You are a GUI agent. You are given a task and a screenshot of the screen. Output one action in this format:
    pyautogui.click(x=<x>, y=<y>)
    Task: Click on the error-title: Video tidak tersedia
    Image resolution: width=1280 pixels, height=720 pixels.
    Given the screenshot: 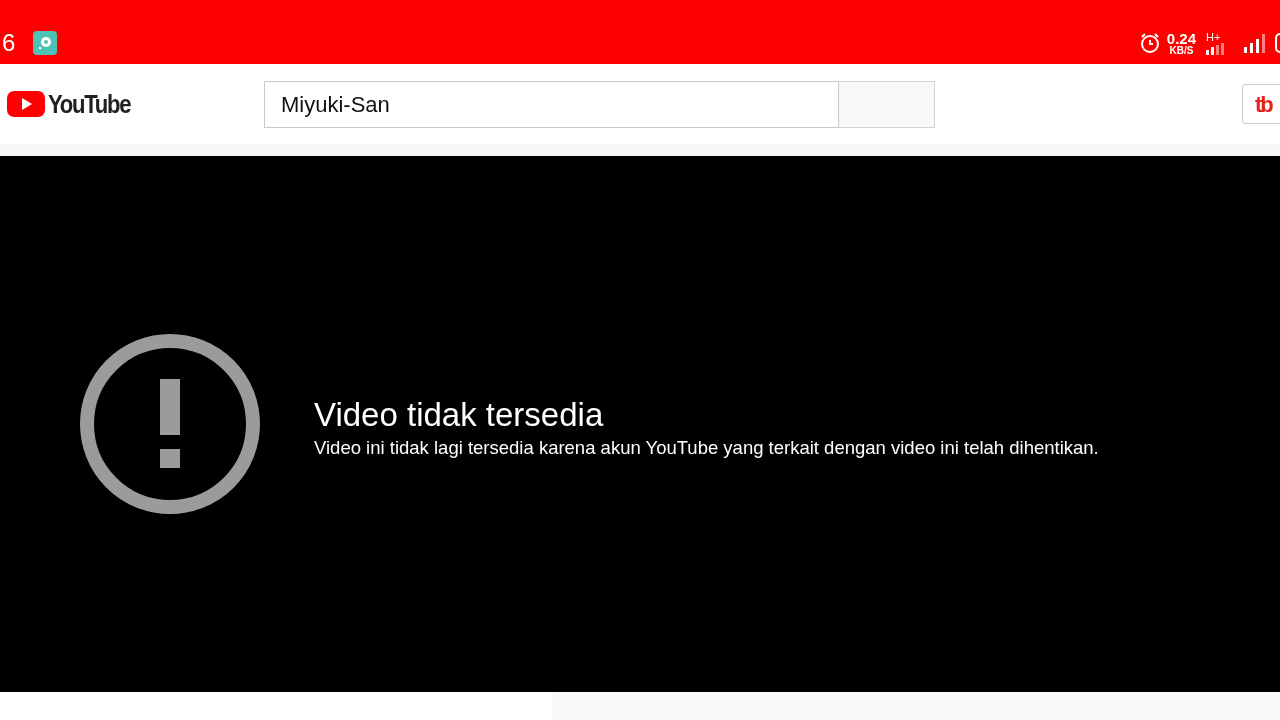 What is the action you would take?
    pyautogui.click(x=459, y=415)
    